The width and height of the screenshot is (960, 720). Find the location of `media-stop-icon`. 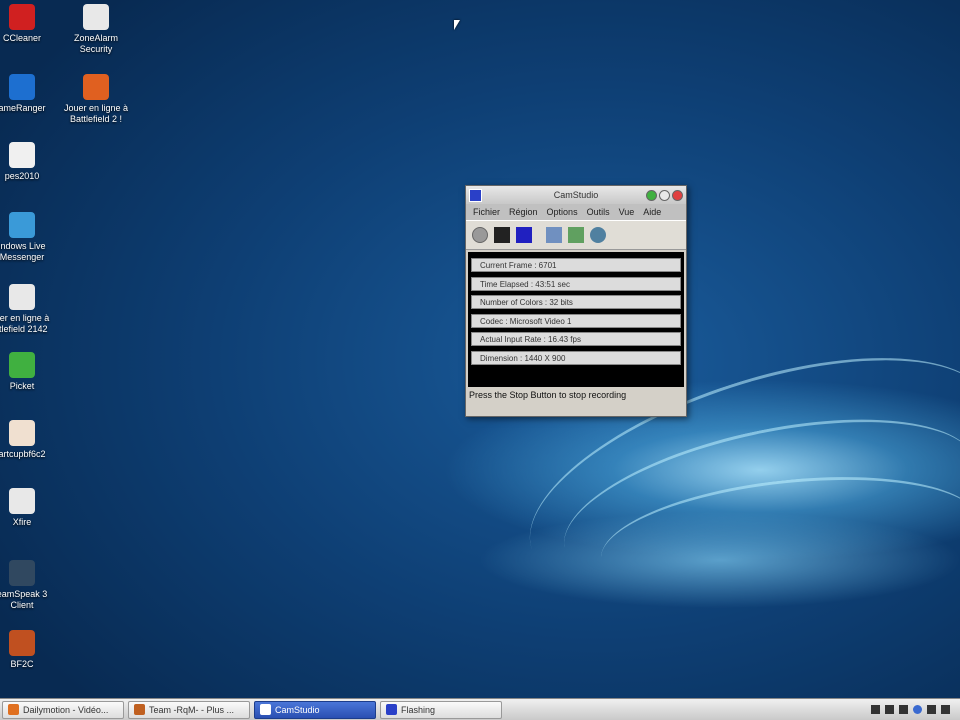

media-stop-icon is located at coordinates (875, 709).